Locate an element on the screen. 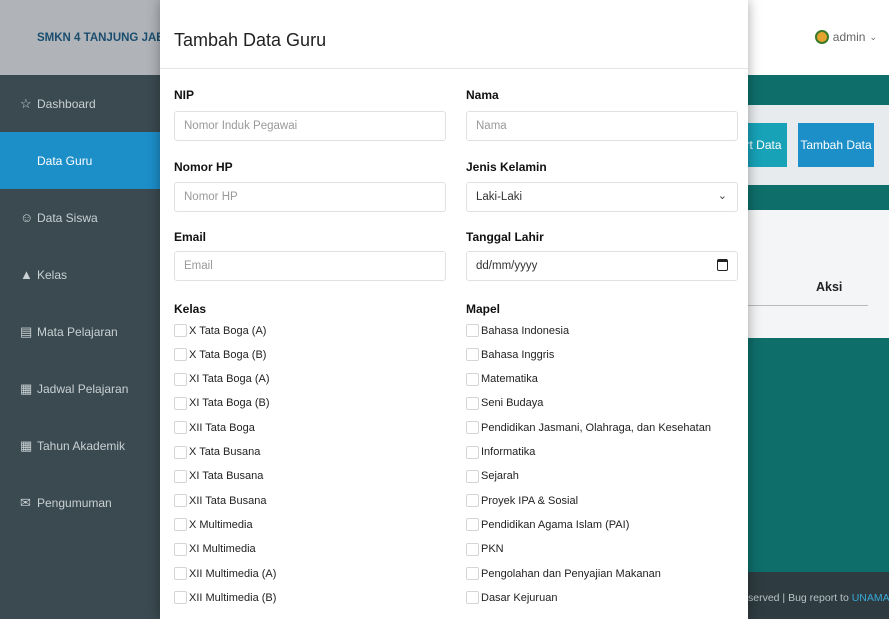 The width and height of the screenshot is (889, 619). kelas-option-label: X Tata Boga (B) is located at coordinates (228, 354).